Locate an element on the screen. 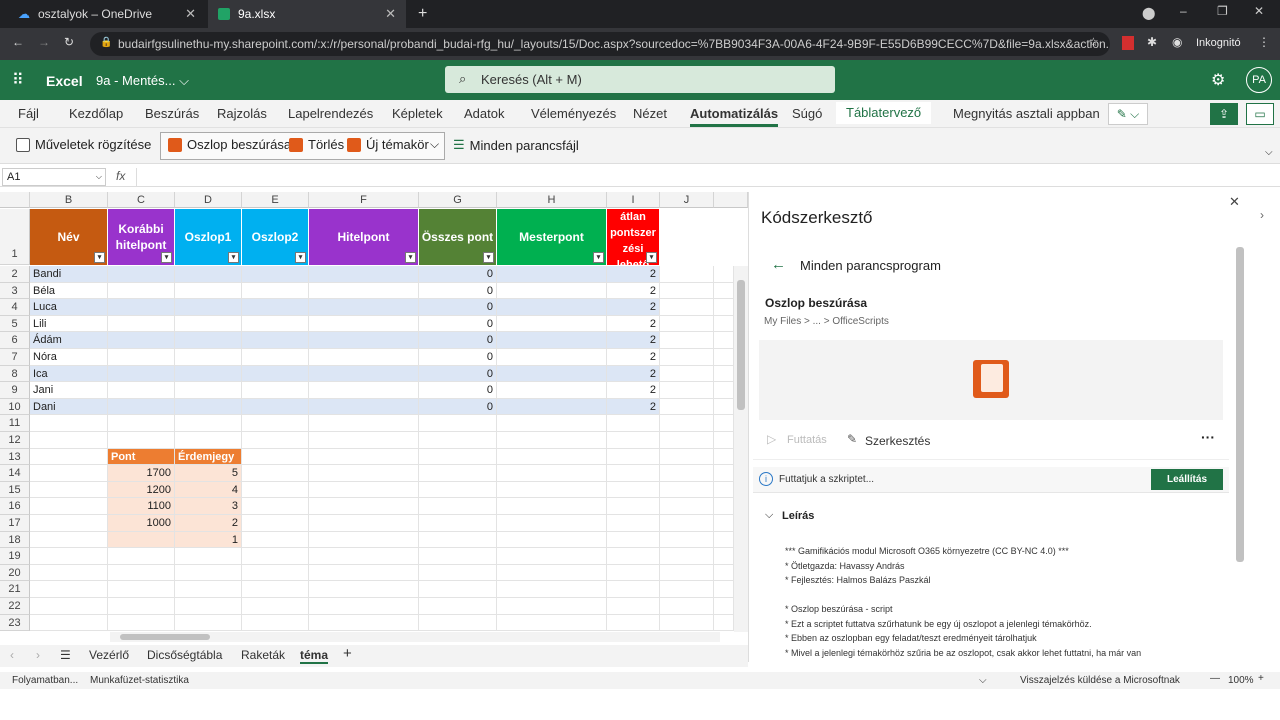 The image size is (1280, 720). maximize-icon: ❐ is located at coordinates (1222, 11).